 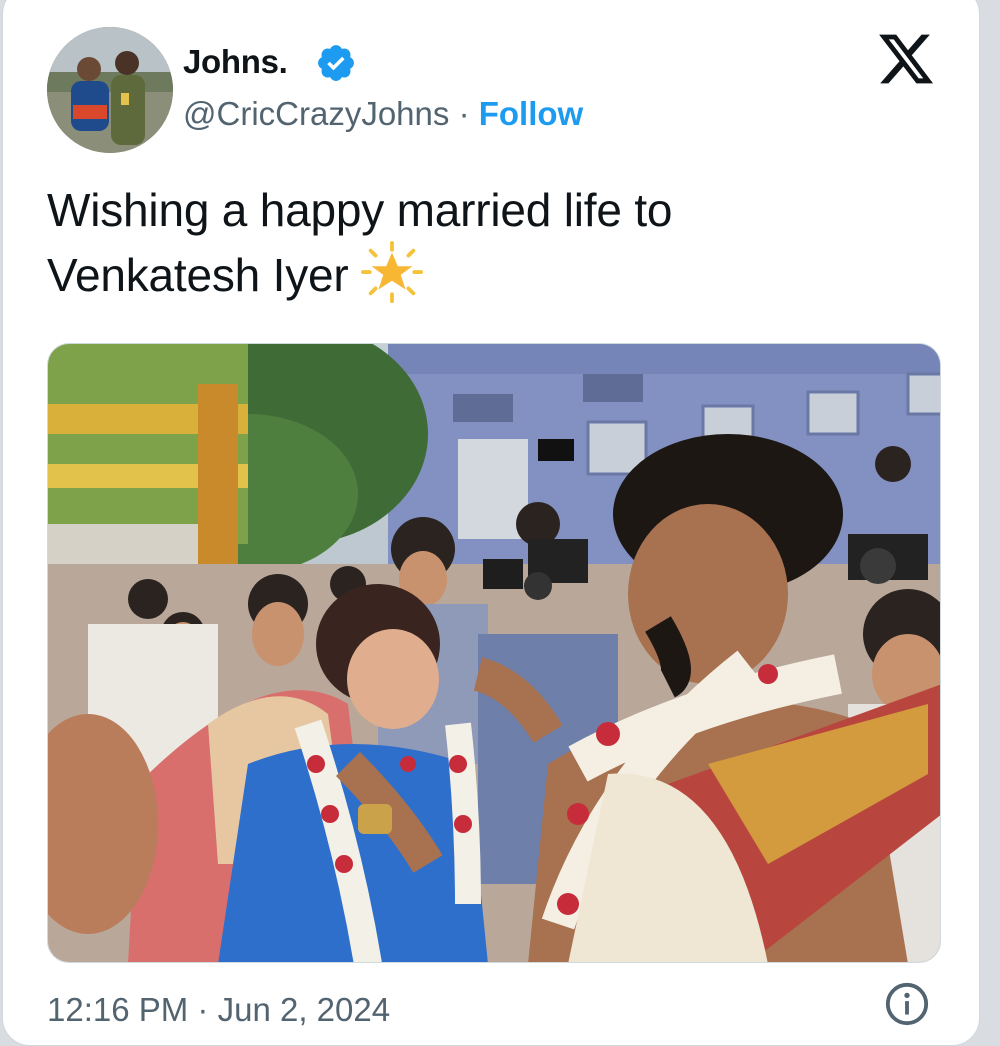 I want to click on handle-row: @CricCrazyJohns · Follow, so click(x=383, y=114).